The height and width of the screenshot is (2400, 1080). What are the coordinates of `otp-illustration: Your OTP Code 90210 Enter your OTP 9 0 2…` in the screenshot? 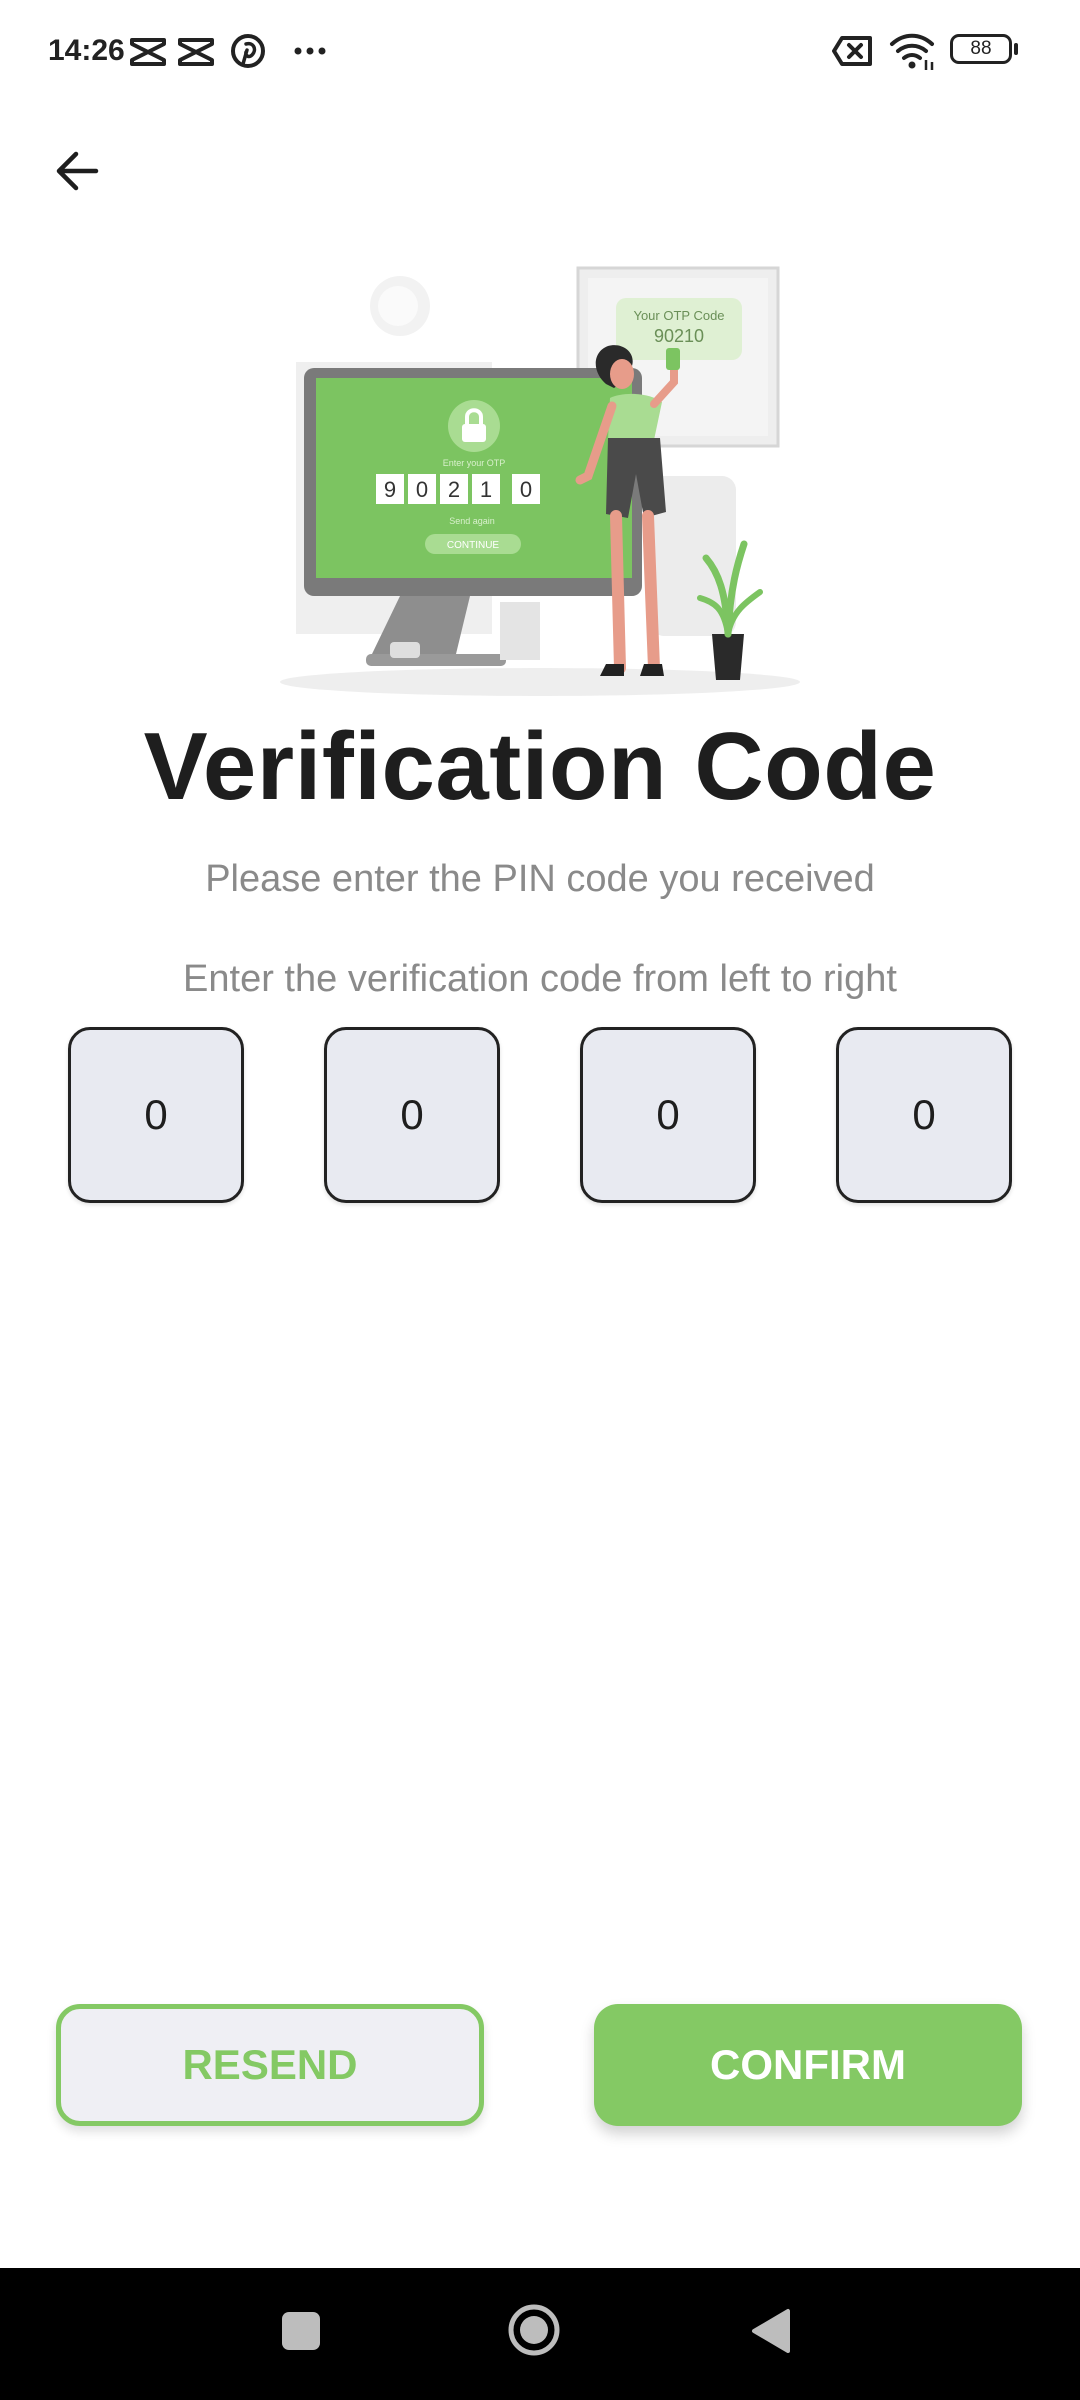 It's located at (540, 481).